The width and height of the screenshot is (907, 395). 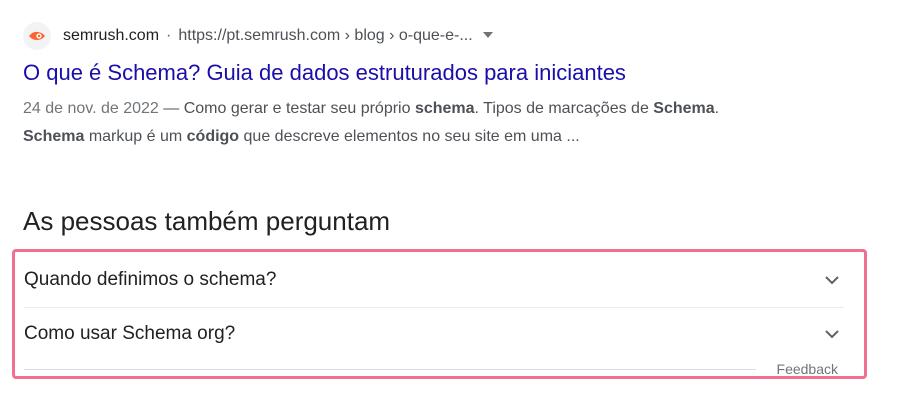 What do you see at coordinates (487, 35) in the screenshot?
I see `more-options-caret-icon` at bounding box center [487, 35].